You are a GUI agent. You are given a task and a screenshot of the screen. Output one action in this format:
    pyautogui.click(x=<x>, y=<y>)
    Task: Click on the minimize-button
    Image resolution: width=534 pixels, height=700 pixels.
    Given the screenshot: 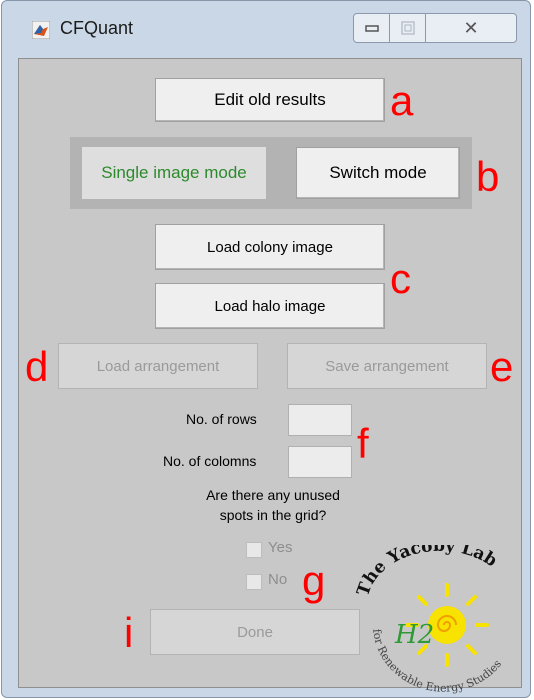 What is the action you would take?
    pyautogui.click(x=371, y=28)
    